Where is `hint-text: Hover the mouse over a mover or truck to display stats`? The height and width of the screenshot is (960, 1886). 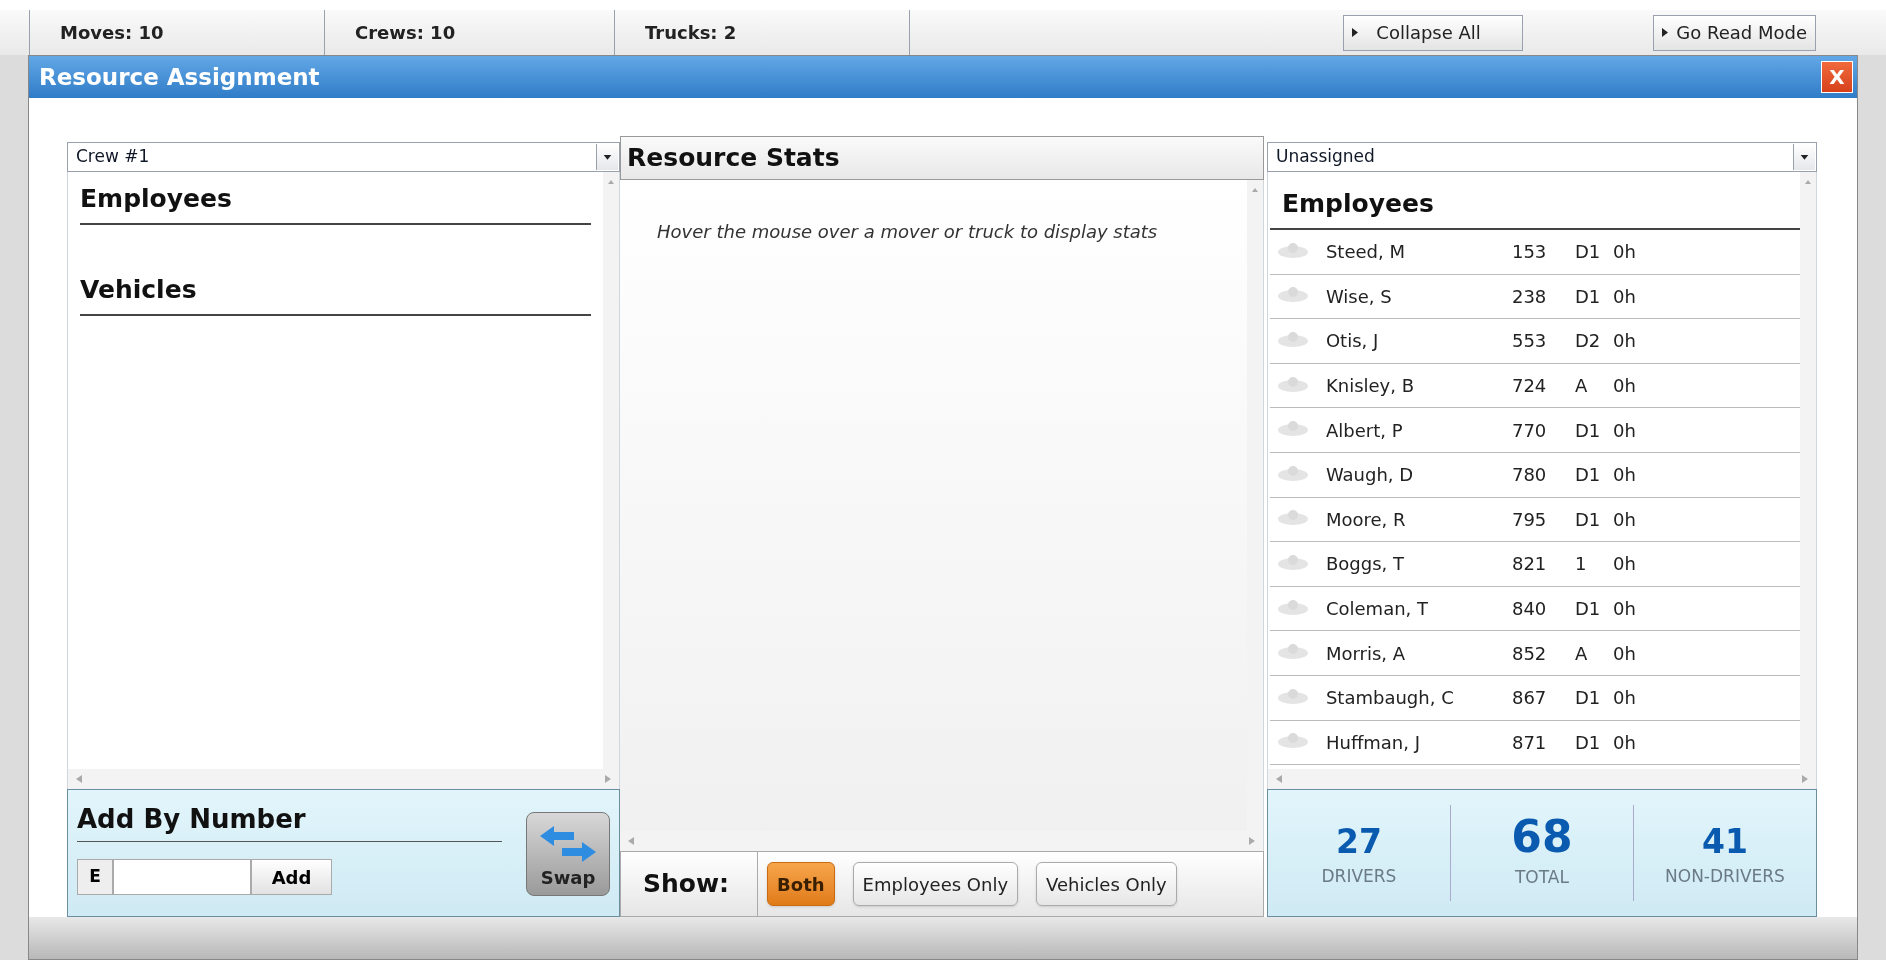 hint-text: Hover the mouse over a mover or truck to display stats is located at coordinates (907, 231).